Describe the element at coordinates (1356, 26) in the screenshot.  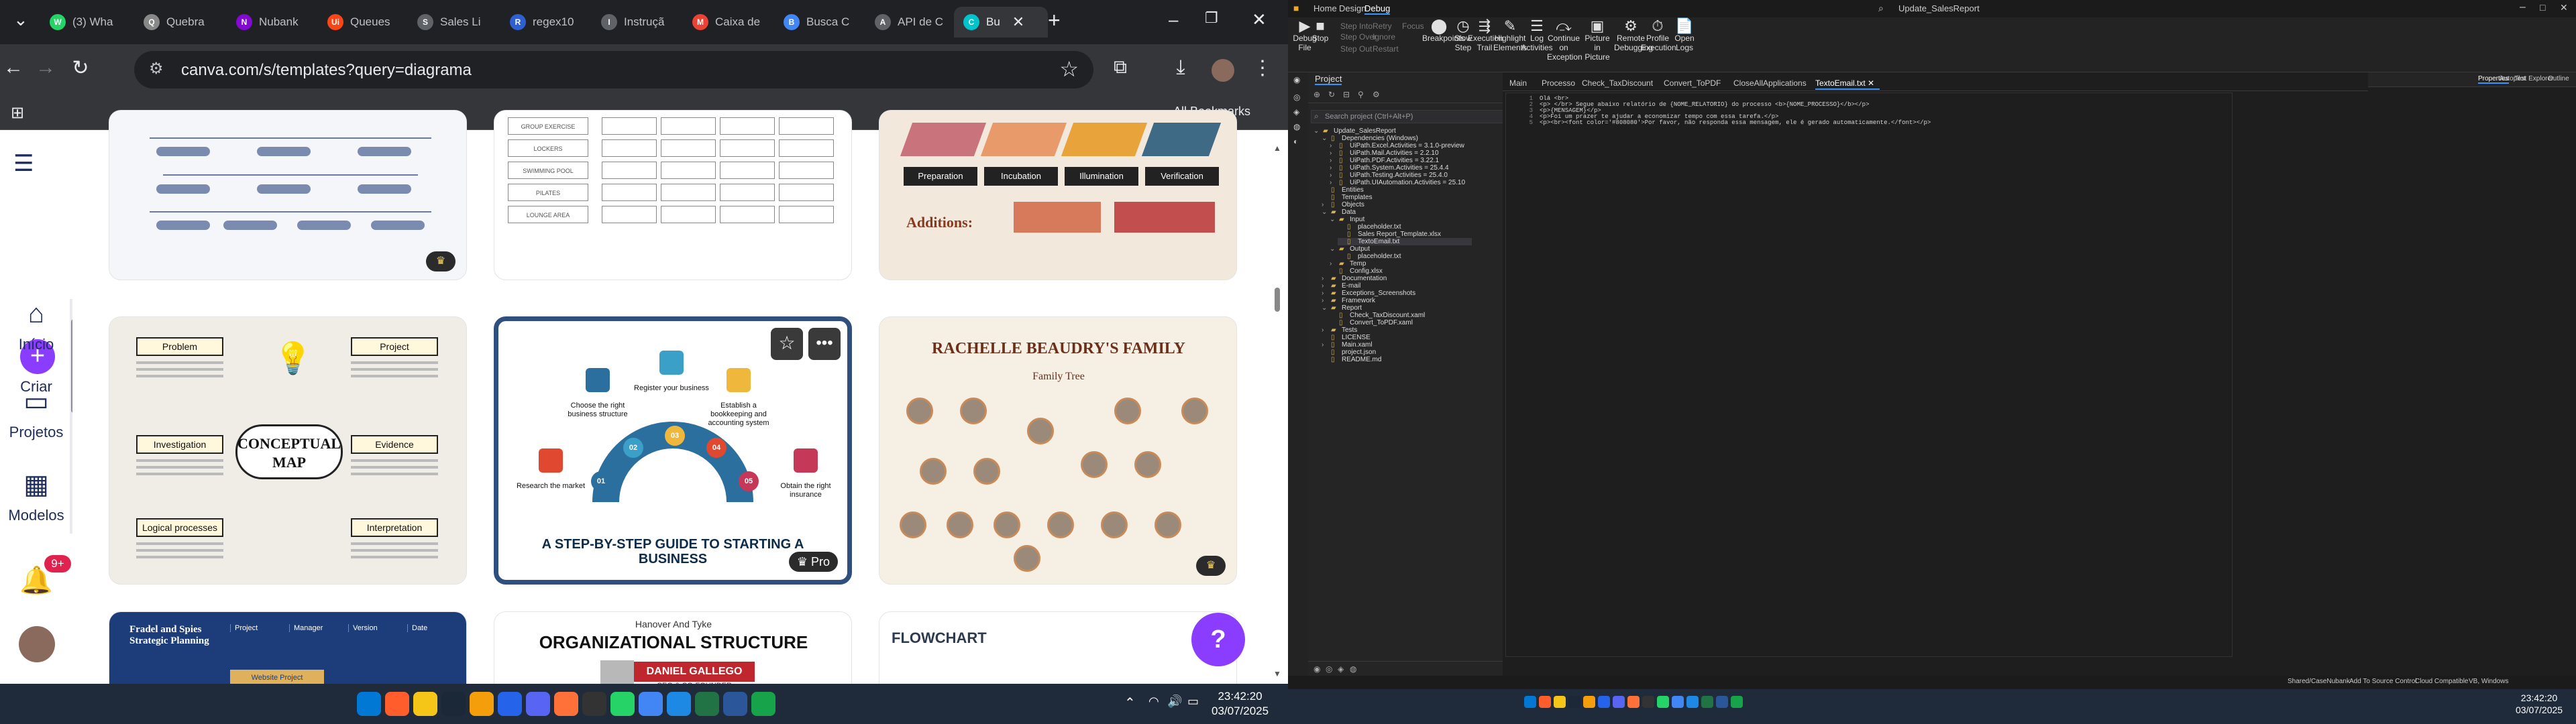
I see `ribbon-small-button: Step Into` at that location.